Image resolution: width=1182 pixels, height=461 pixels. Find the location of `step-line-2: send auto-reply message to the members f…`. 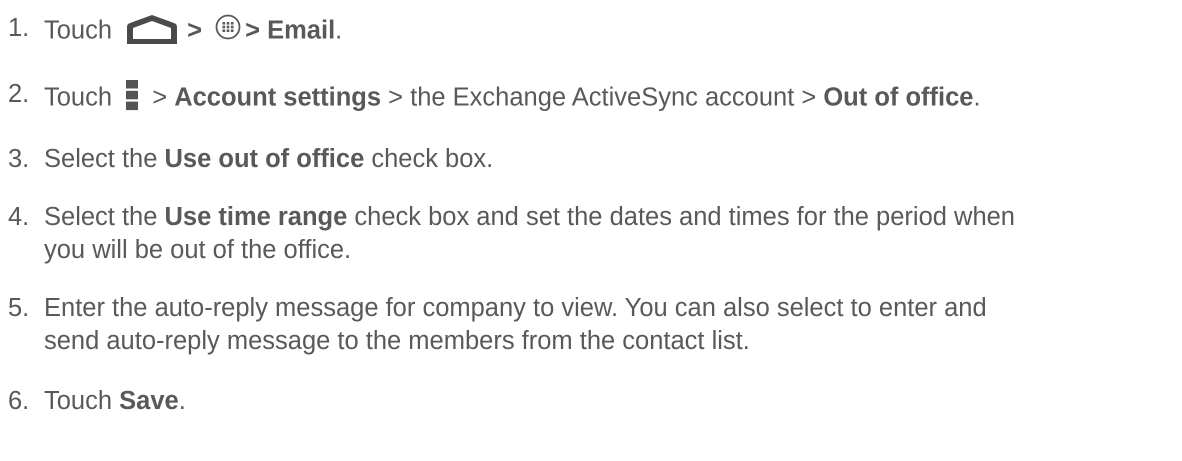

step-line-2: send auto-reply message to the members f… is located at coordinates (397, 341).